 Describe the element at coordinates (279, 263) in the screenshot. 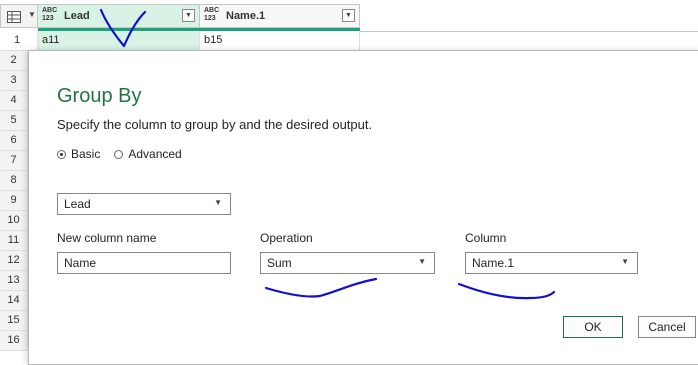

I see `operation-value: Sum` at that location.